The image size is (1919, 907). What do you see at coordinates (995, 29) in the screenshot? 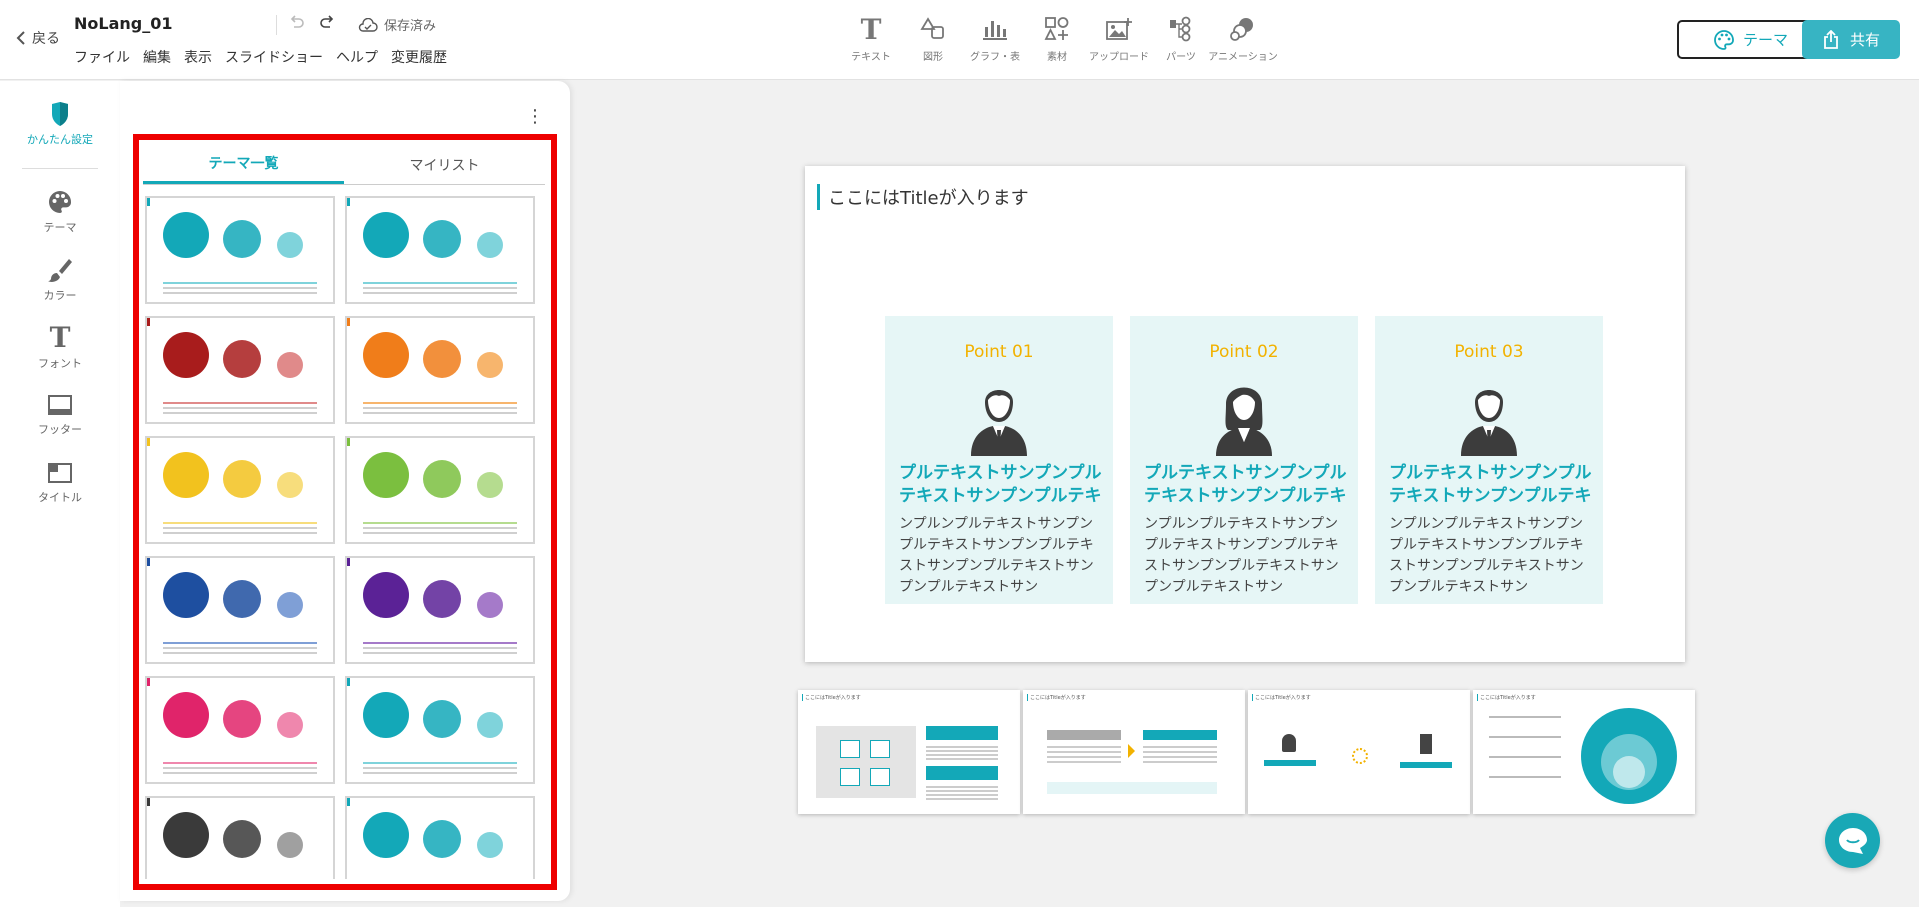
I see `chart-icon` at bounding box center [995, 29].